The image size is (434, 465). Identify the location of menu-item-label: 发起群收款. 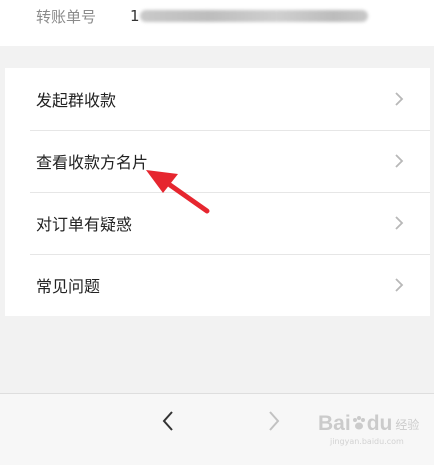
(76, 100).